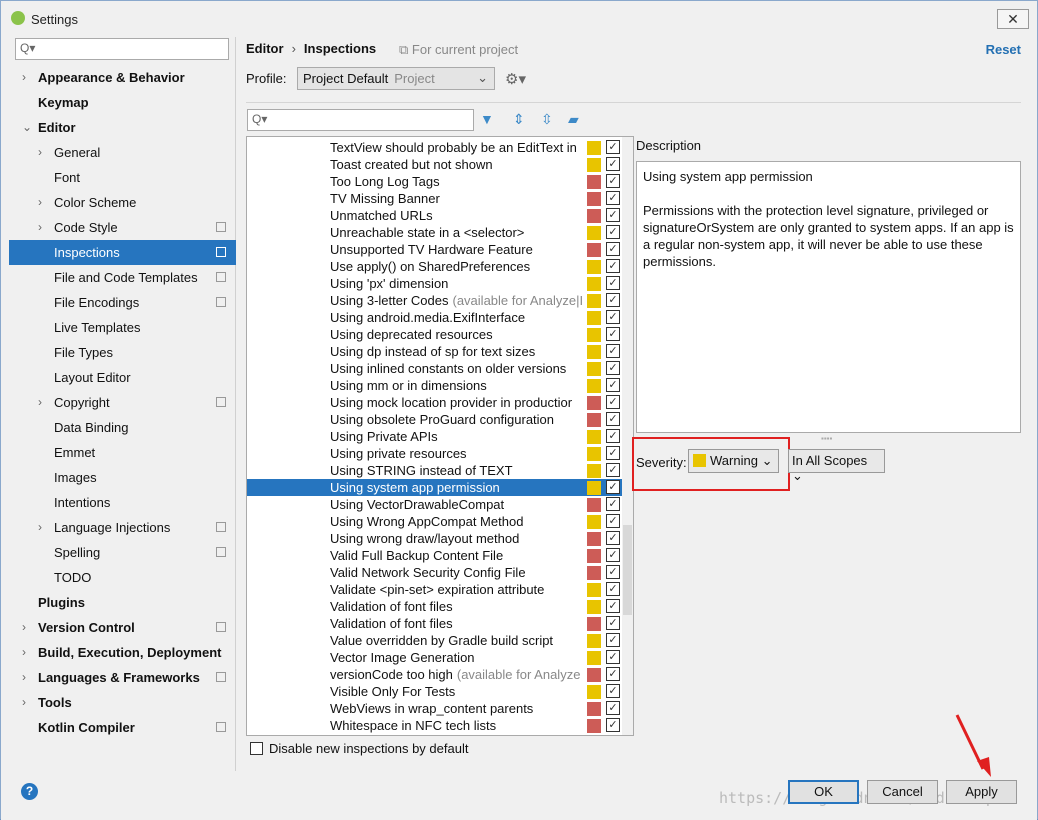 The width and height of the screenshot is (1038, 820). I want to click on inspection-row: Unreachable state in a <selector> ✓, so click(435, 232).